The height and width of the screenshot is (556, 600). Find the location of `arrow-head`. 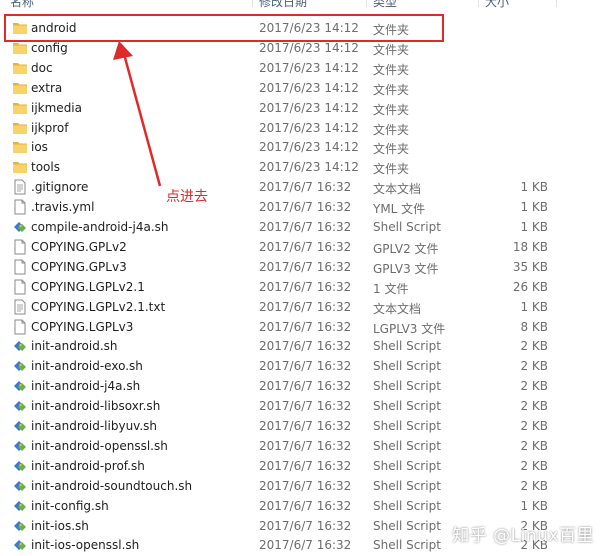

arrow-head is located at coordinates (123, 50).